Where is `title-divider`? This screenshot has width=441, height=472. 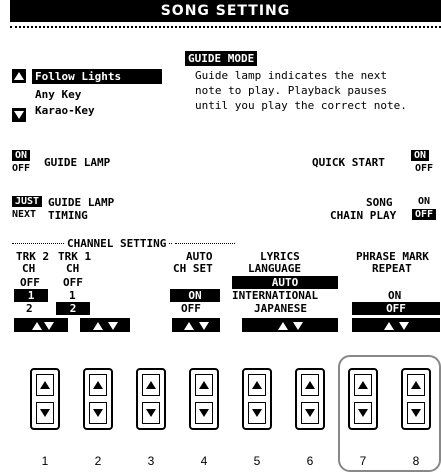 title-divider is located at coordinates (225, 27).